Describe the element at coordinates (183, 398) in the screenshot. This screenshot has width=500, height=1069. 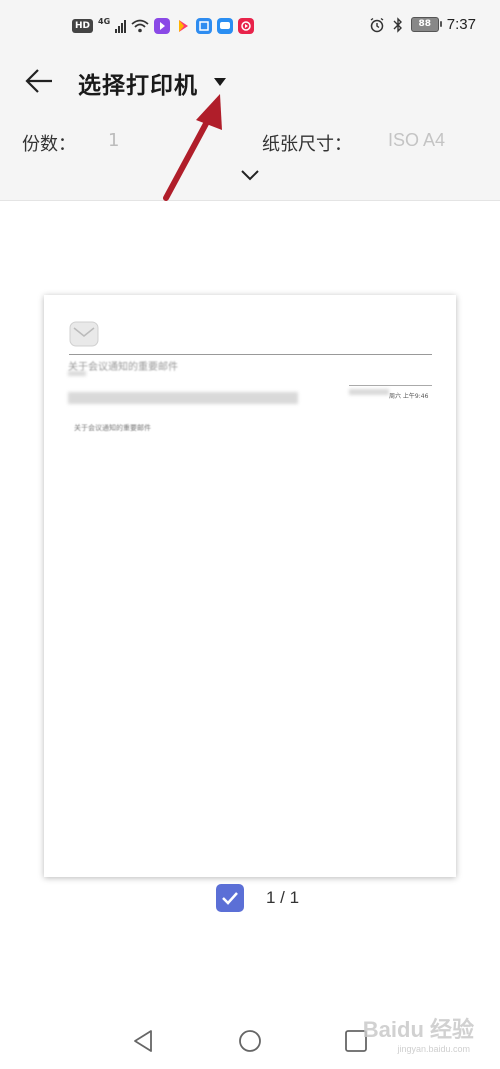
I see `blurred-sender` at that location.